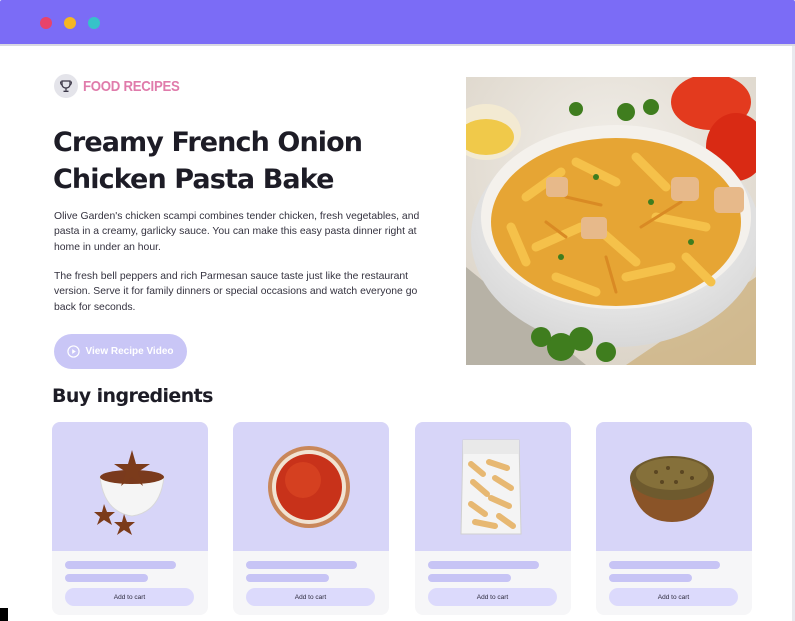 Image resolution: width=795 pixels, height=621 pixels. I want to click on penne-pasta-bag-icon, so click(491, 487).